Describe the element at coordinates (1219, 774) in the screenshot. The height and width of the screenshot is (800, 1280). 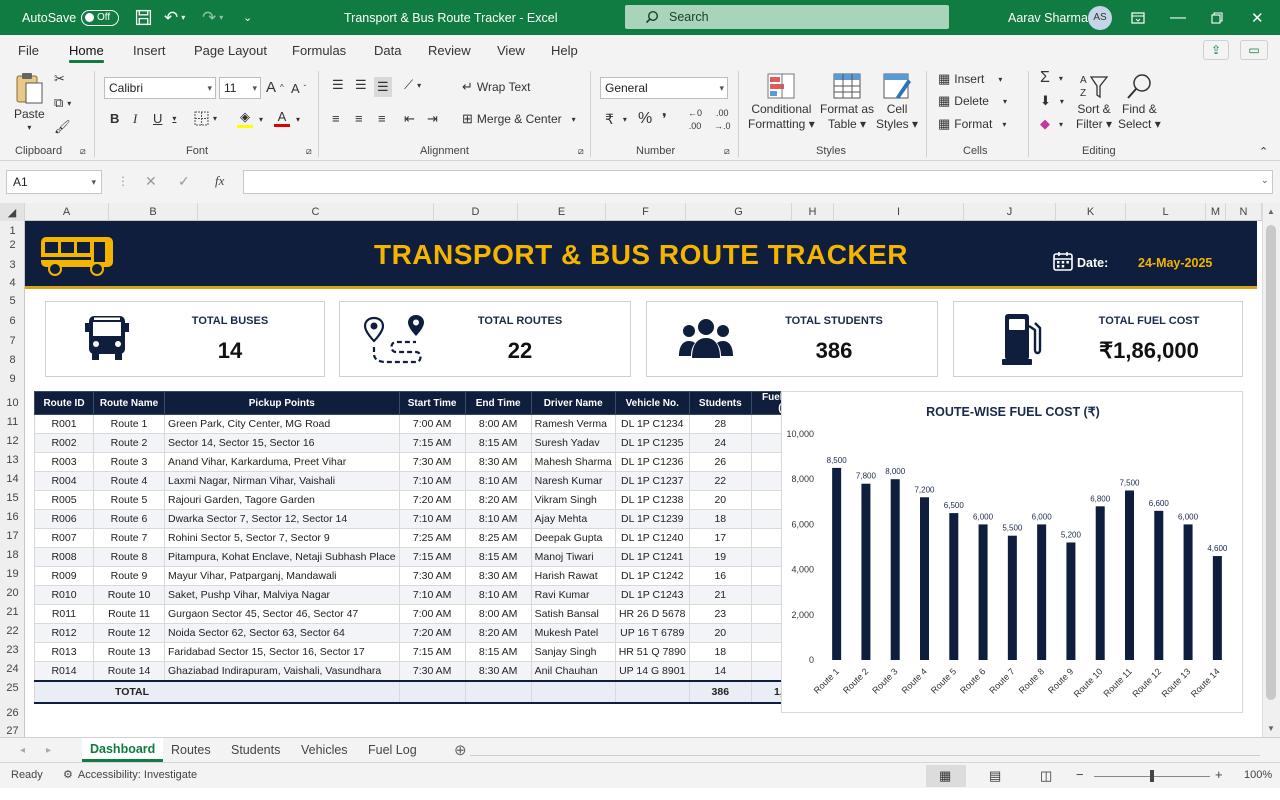
I see `zoom-in-icon: +` at that location.